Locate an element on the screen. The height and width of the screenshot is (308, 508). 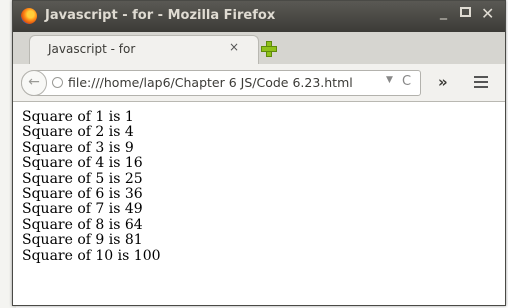
hamburger-menu-icon is located at coordinates (481, 82).